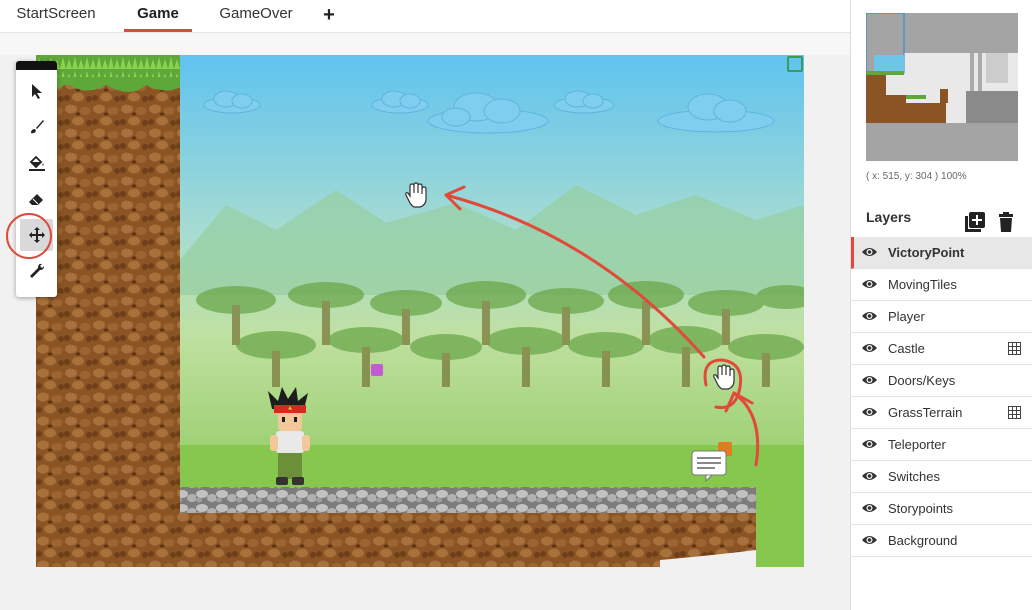 This screenshot has width=1032, height=610. I want to click on minimap-coordinates: ( x: 515, y: 304 ) 100%, so click(916, 176).